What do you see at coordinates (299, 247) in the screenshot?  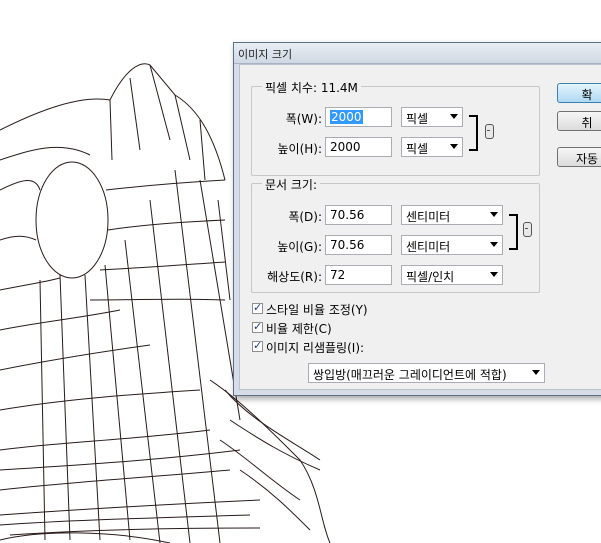 I see `doc-height-label: 높이(G):` at bounding box center [299, 247].